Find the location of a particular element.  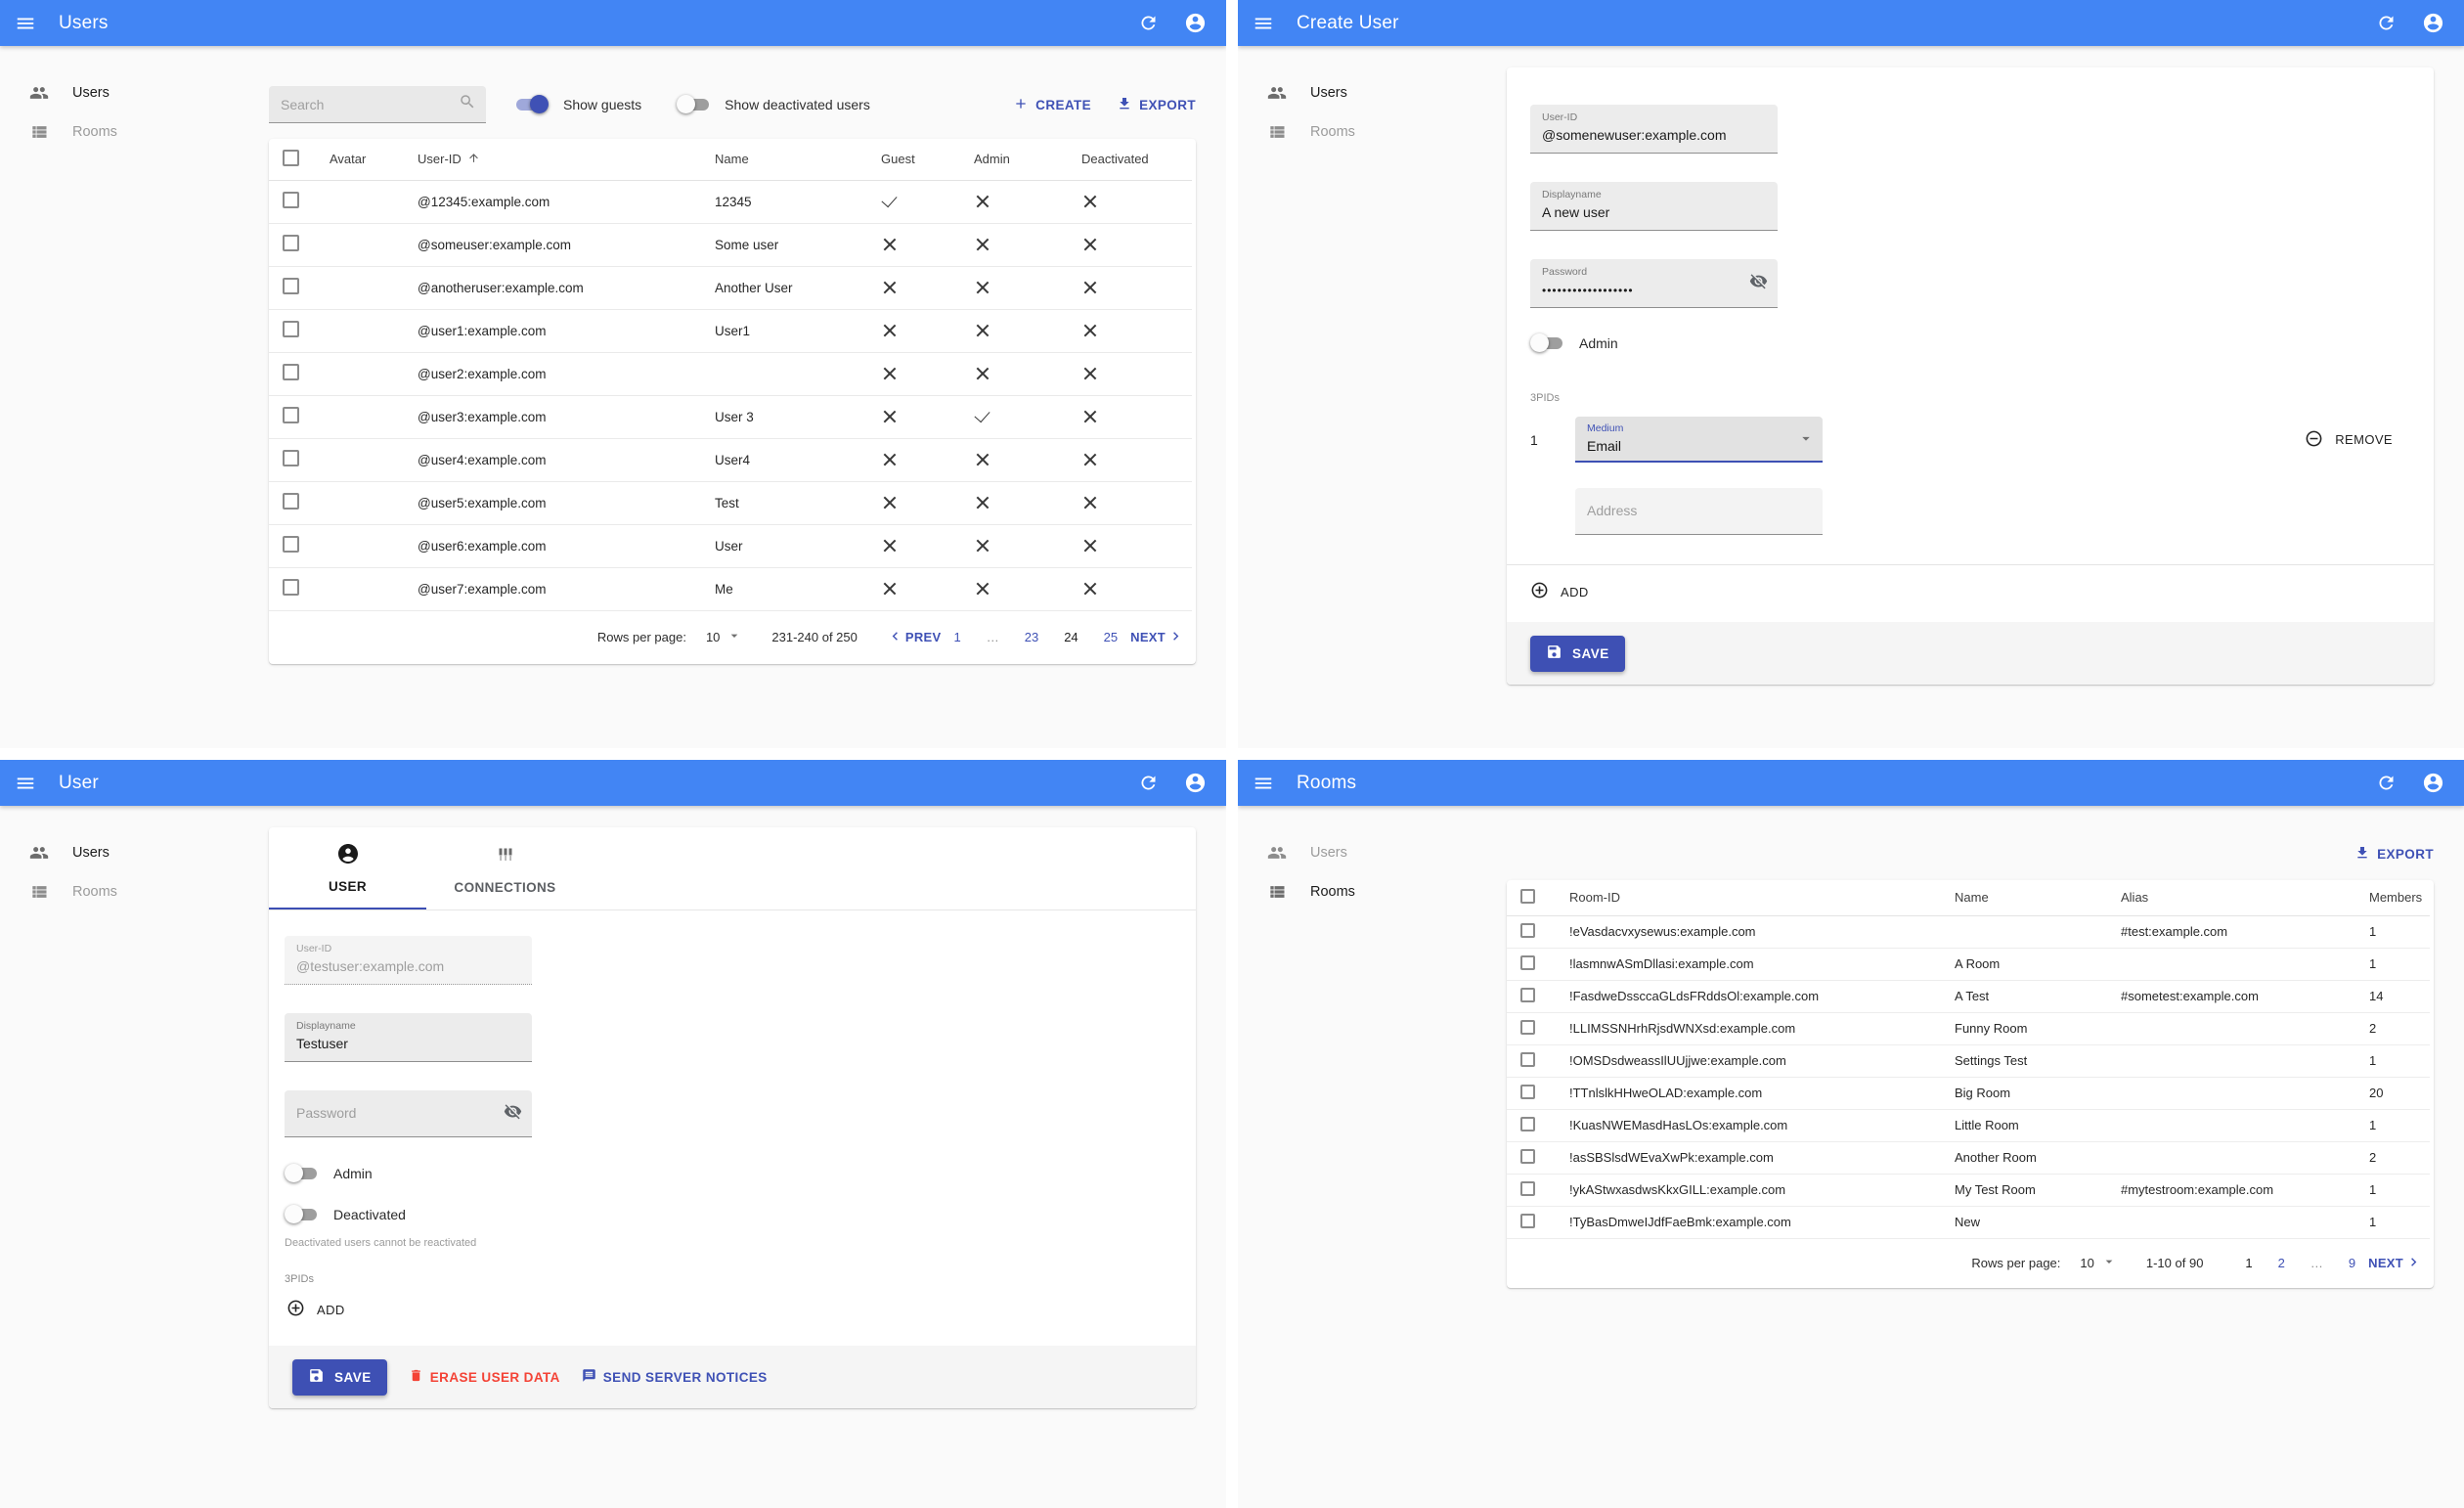

medium-select: Medium Email is located at coordinates (1699, 440).